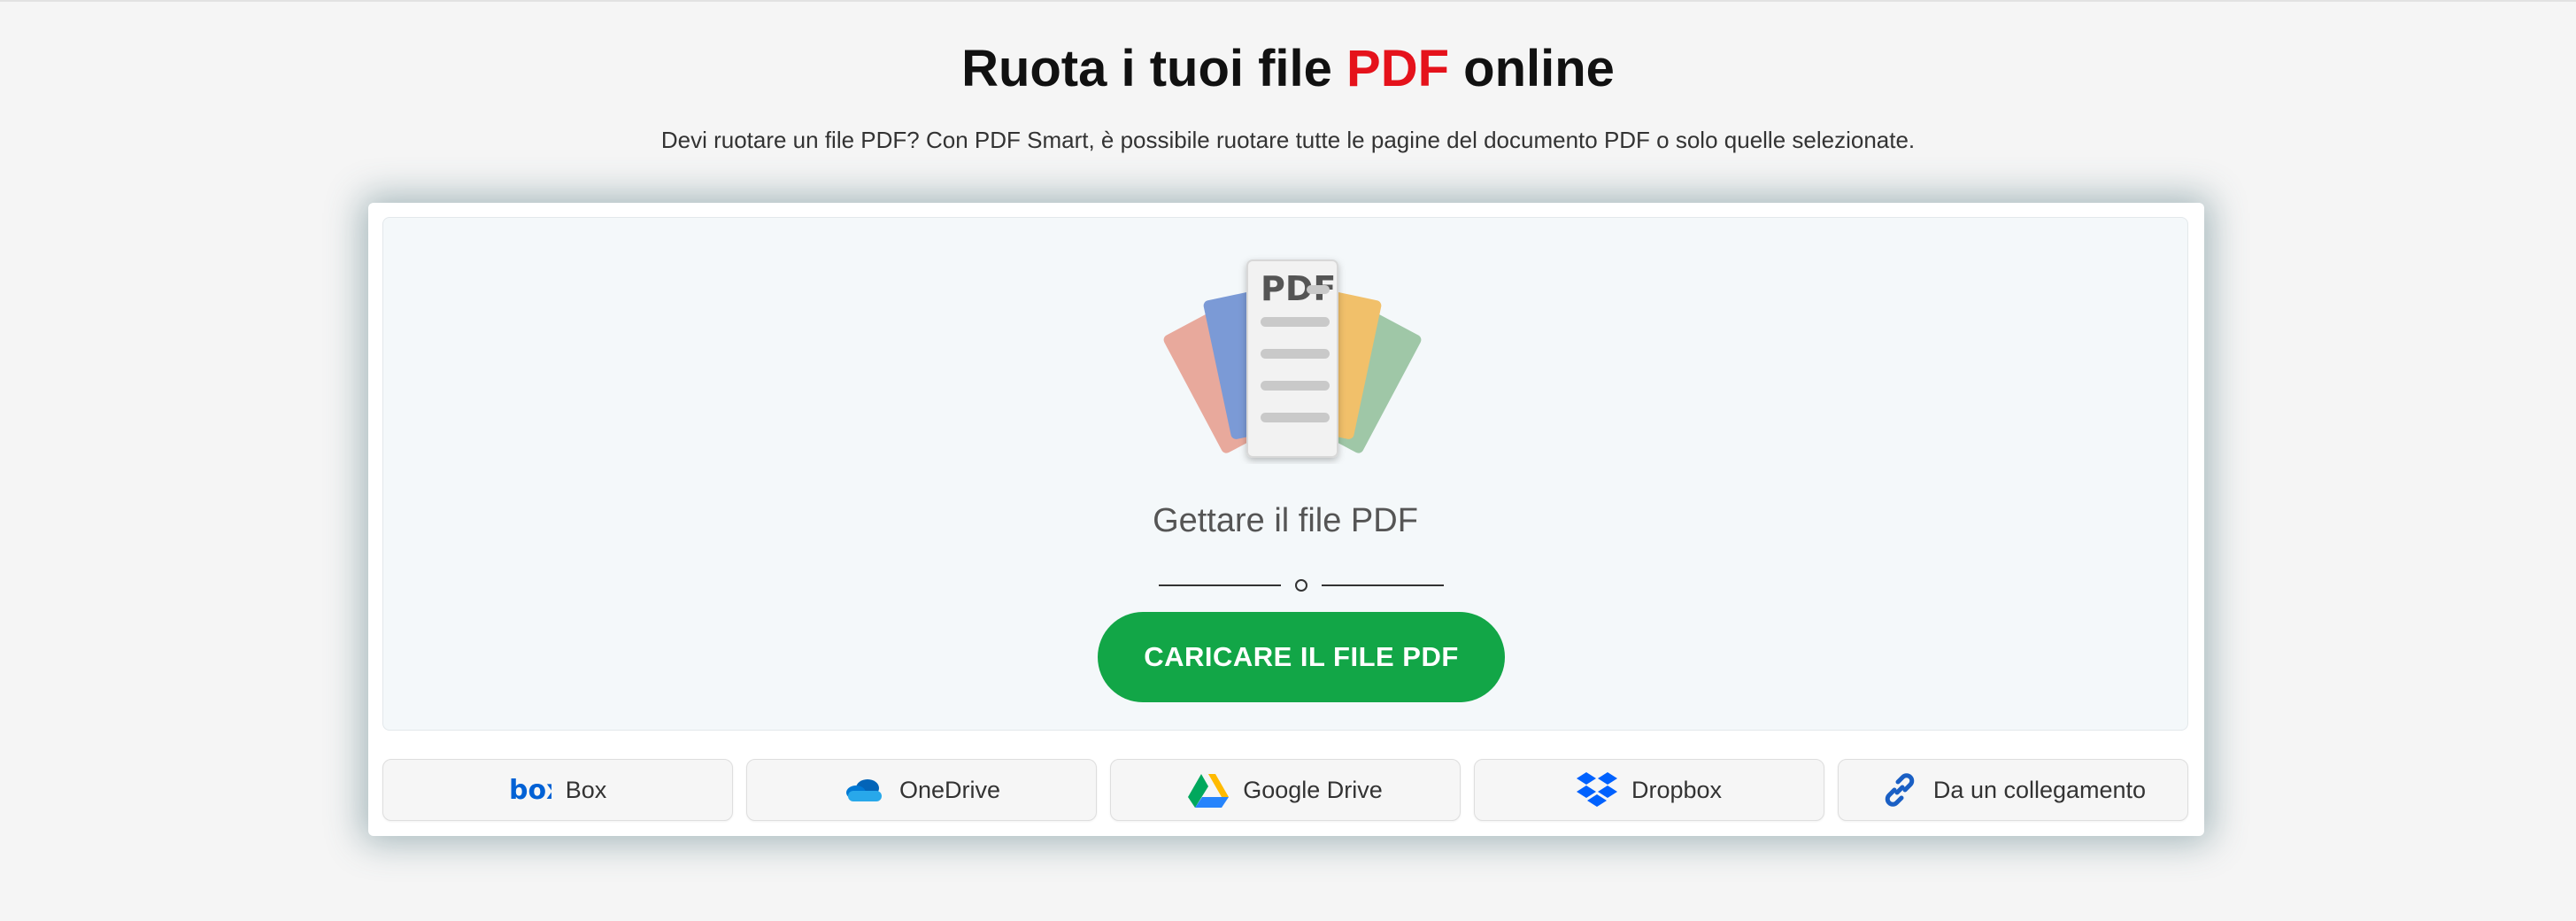 This screenshot has width=2576, height=921. What do you see at coordinates (2039, 789) in the screenshot?
I see `source-label: Da un collegamento` at bounding box center [2039, 789].